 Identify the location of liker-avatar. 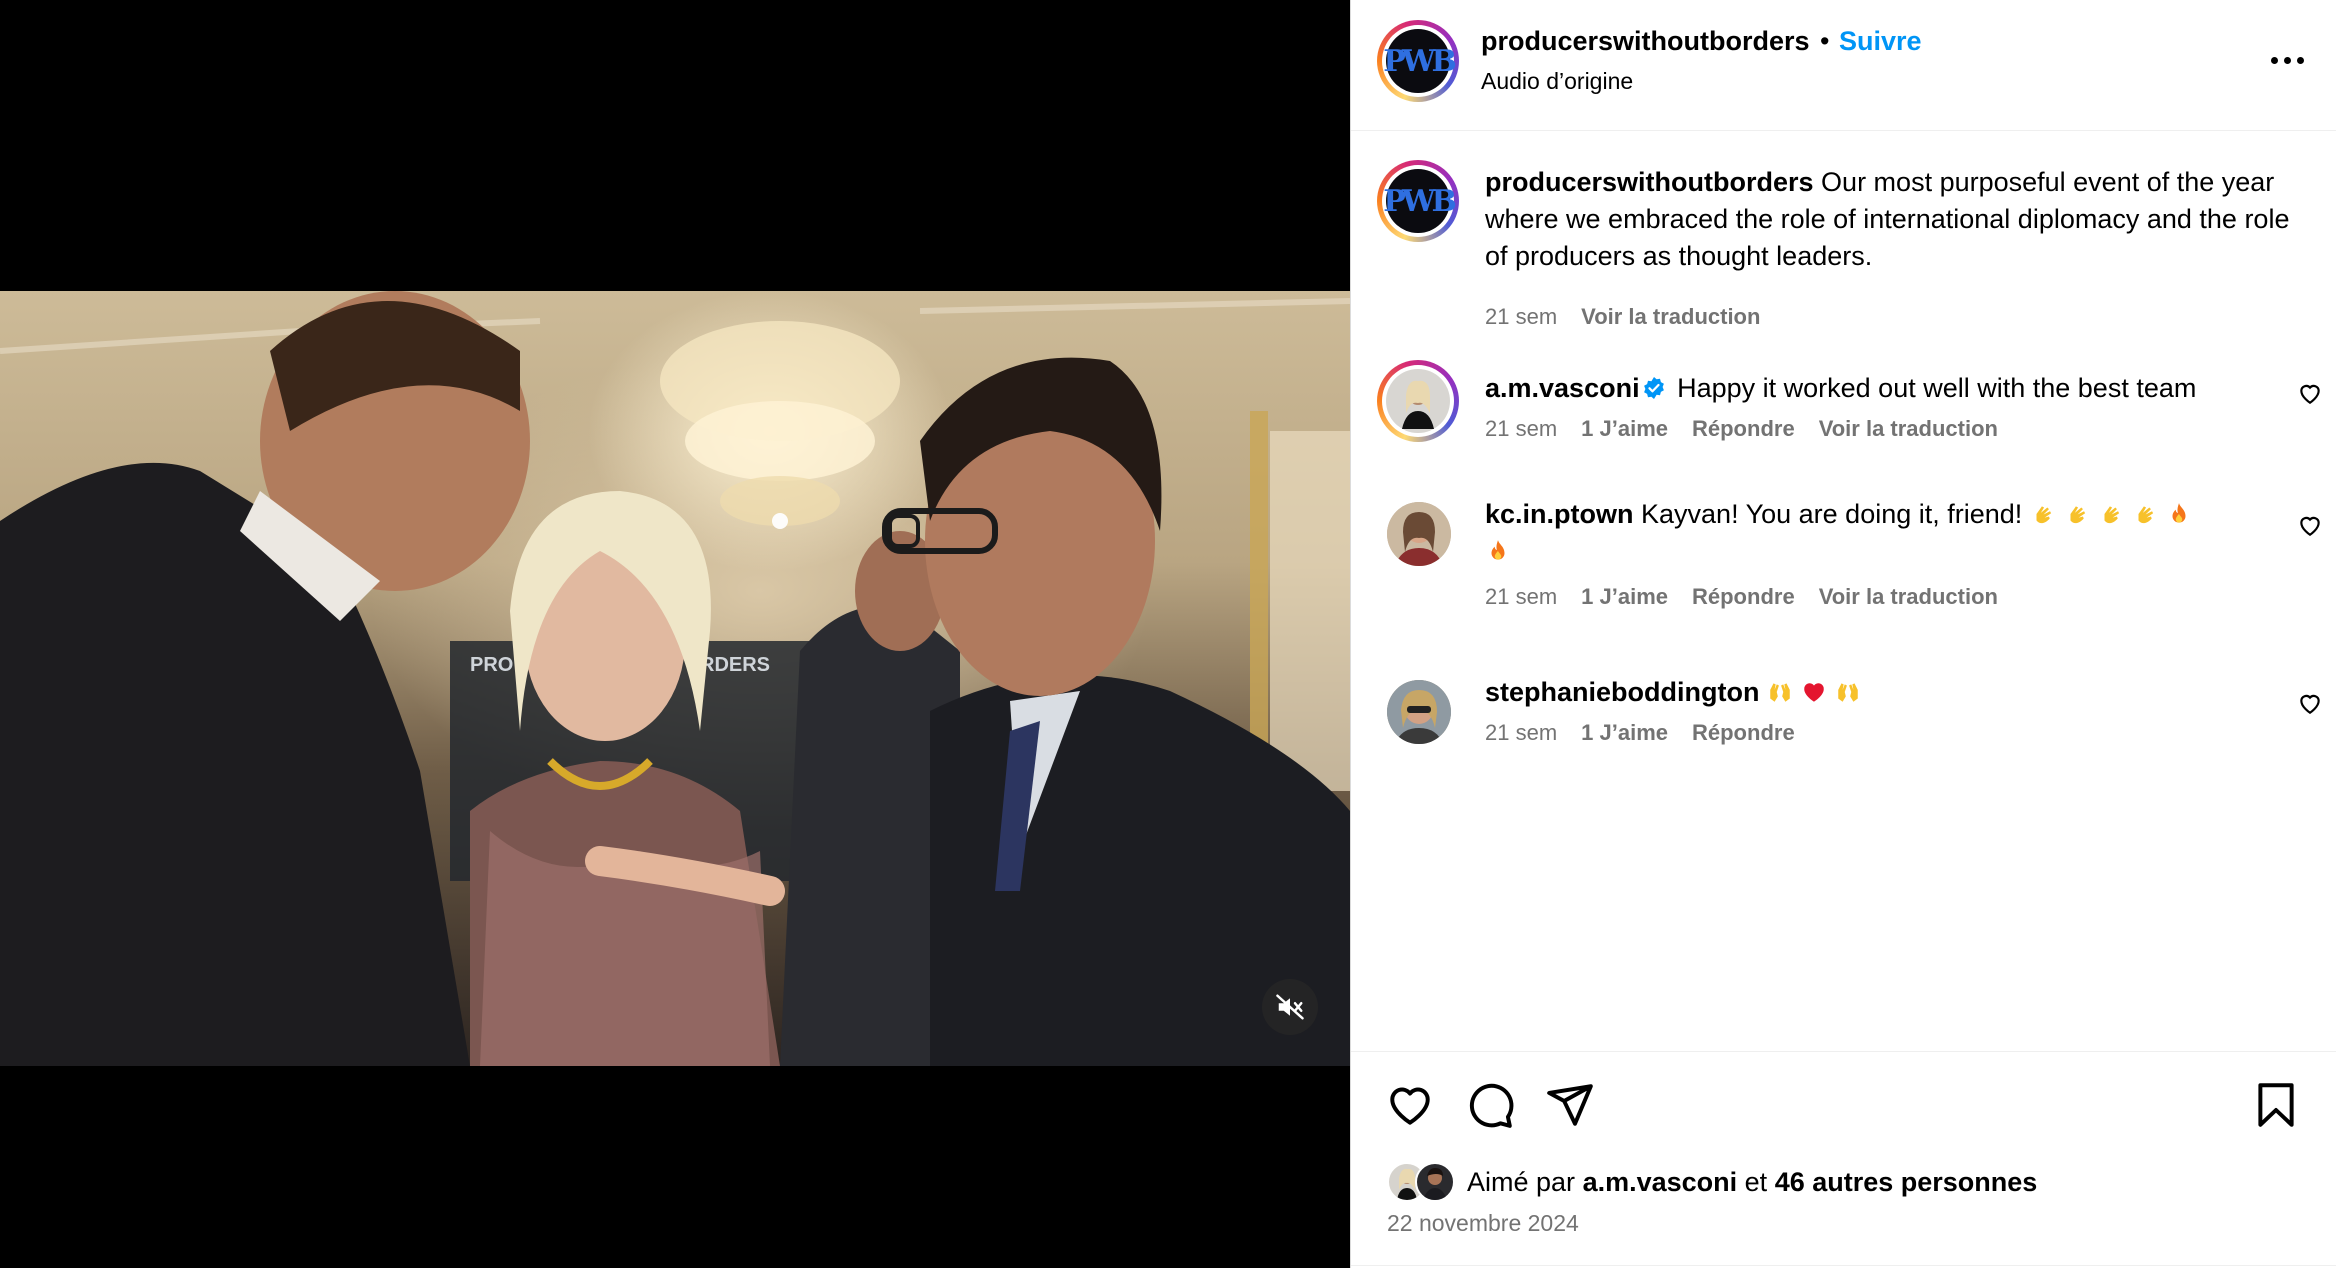
(1435, 1182).